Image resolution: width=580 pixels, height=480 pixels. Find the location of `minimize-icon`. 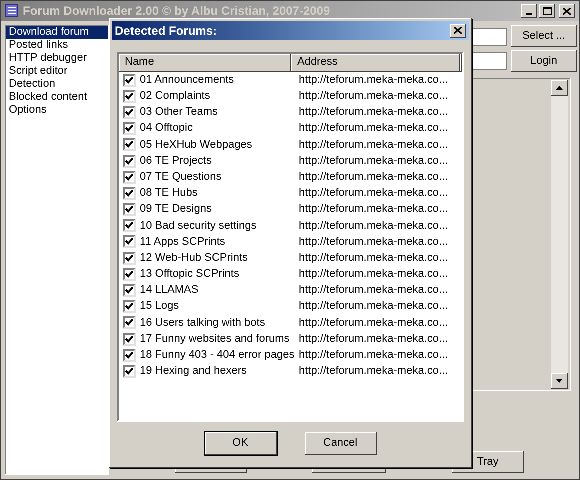

minimize-icon is located at coordinates (529, 14).